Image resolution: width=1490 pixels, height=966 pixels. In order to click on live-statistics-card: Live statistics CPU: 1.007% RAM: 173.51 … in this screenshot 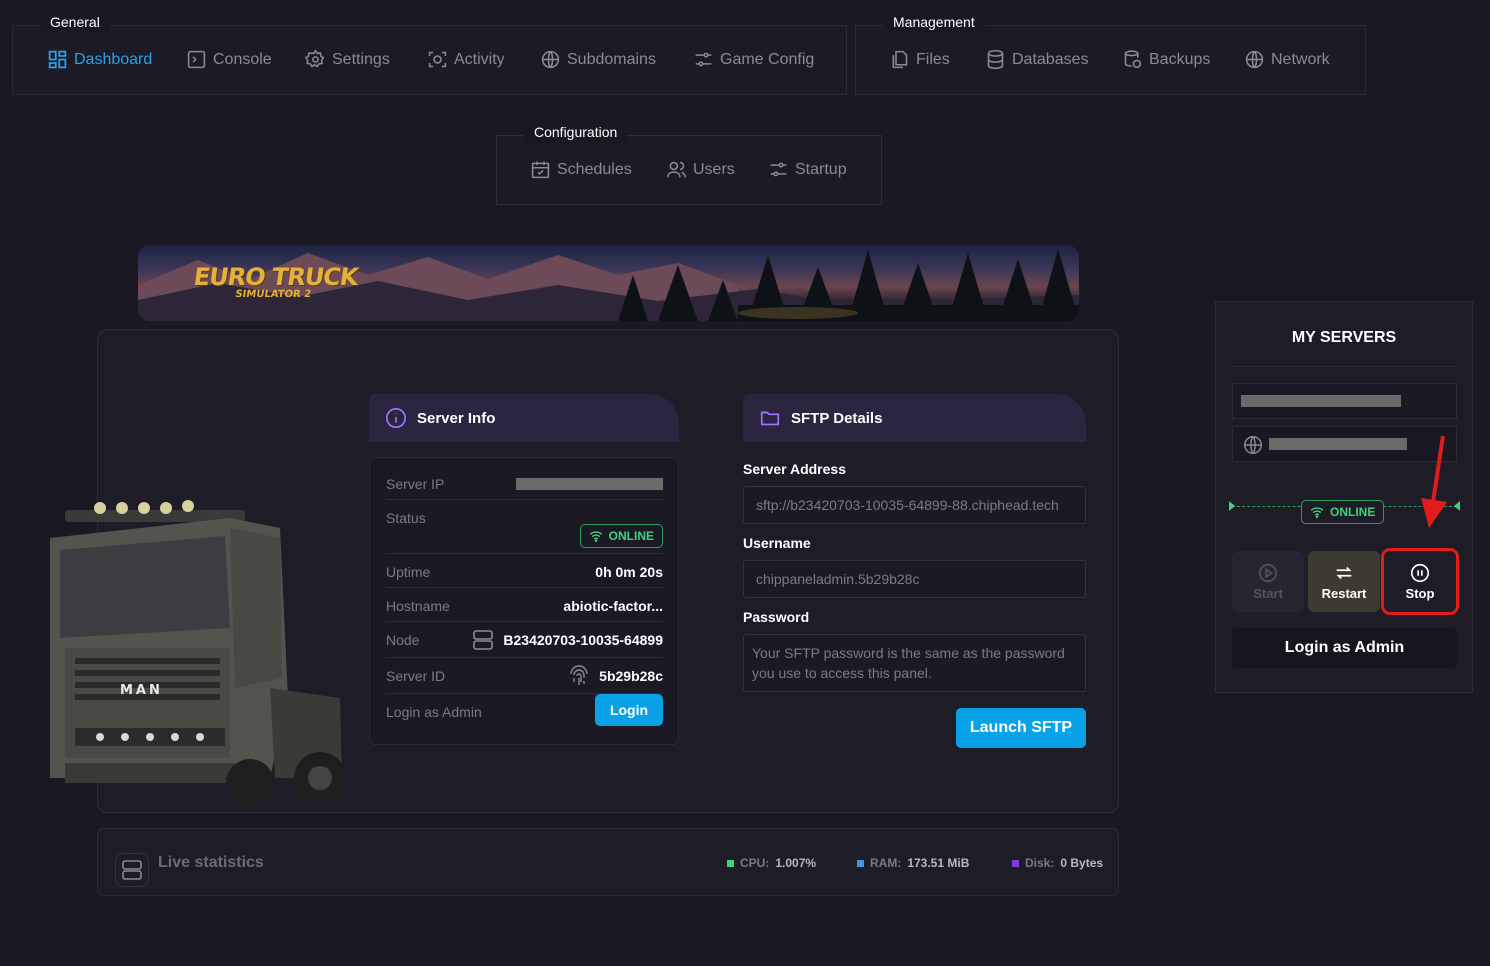, I will do `click(608, 862)`.